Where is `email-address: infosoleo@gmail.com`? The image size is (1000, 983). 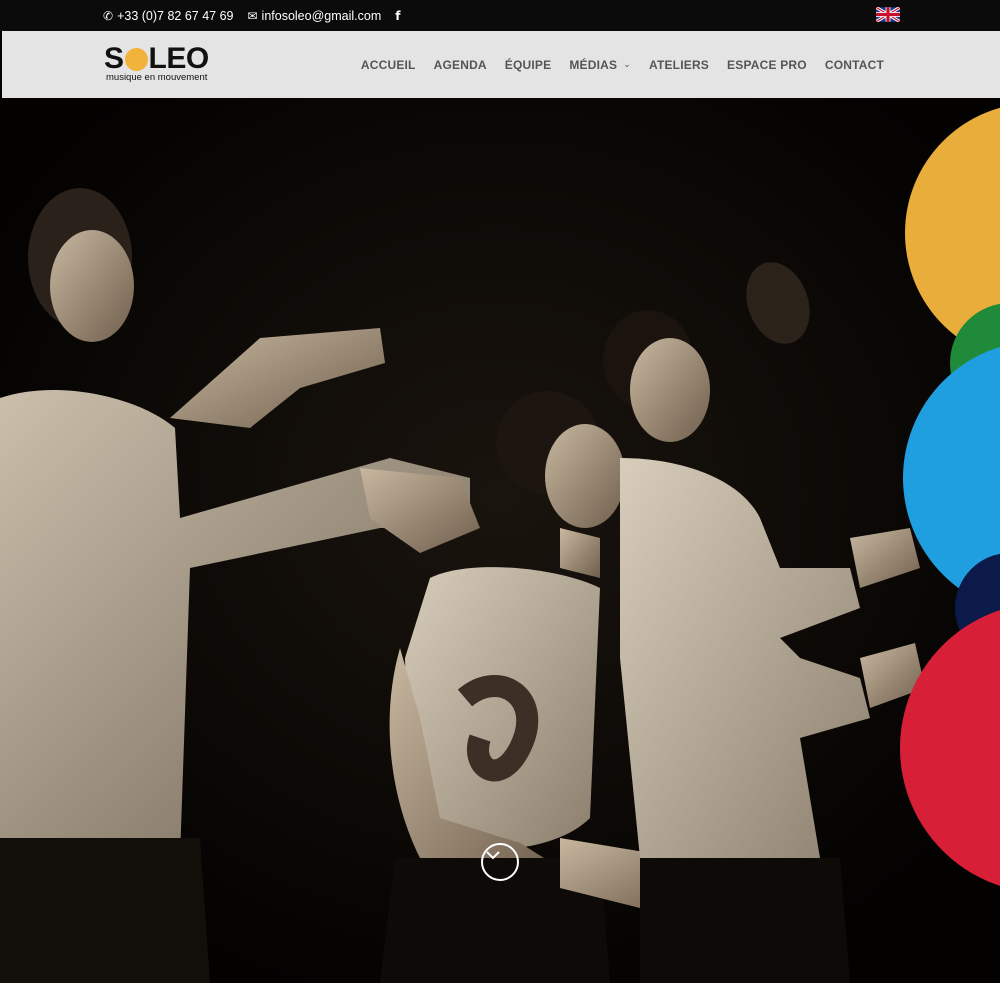
email-address: infosoleo@gmail.com is located at coordinates (321, 15).